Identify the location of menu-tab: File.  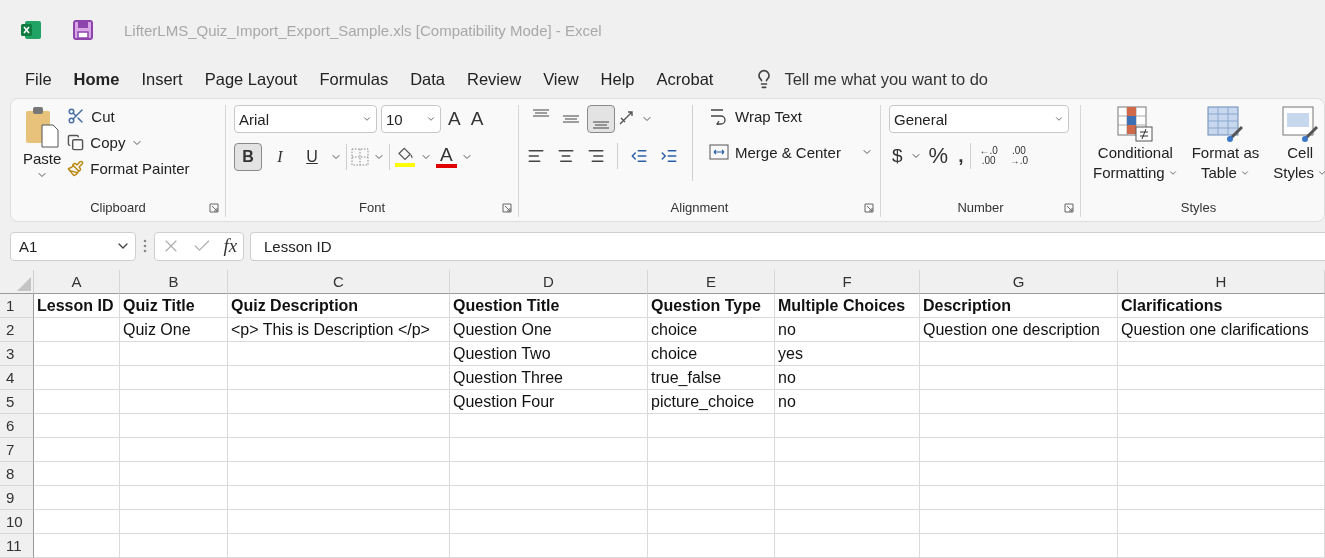
(38, 79).